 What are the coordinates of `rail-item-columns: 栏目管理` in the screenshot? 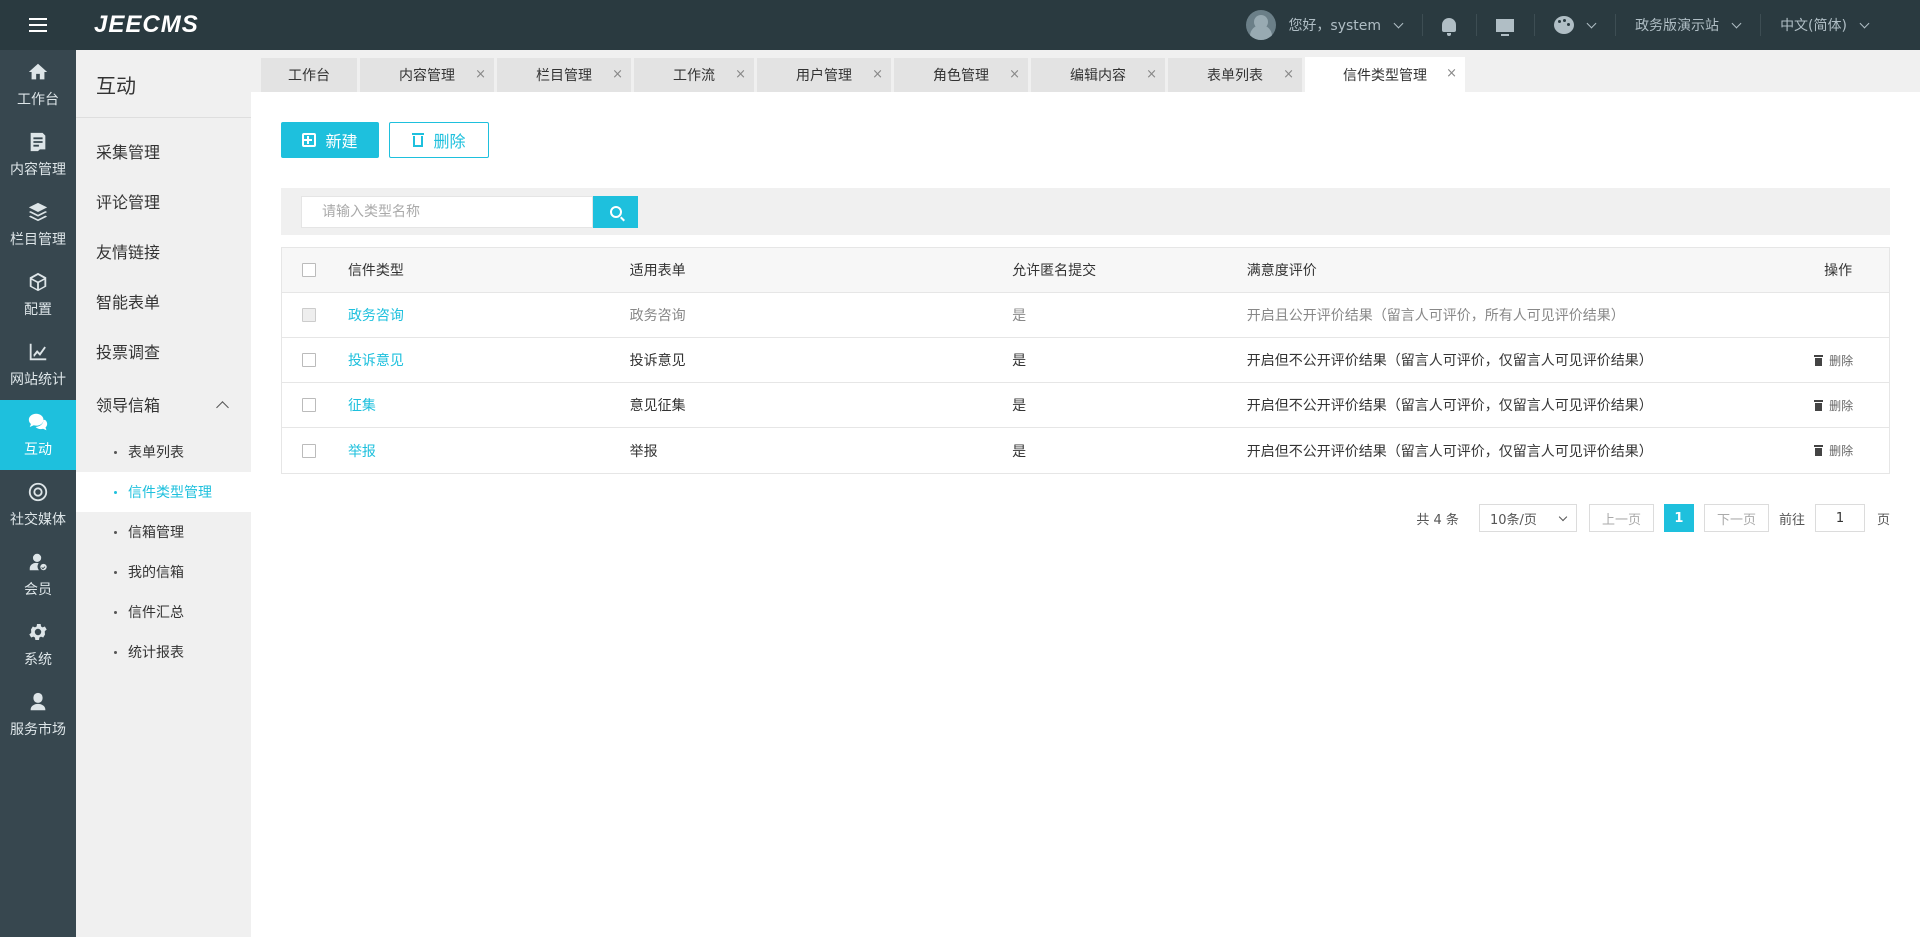 It's located at (38, 225).